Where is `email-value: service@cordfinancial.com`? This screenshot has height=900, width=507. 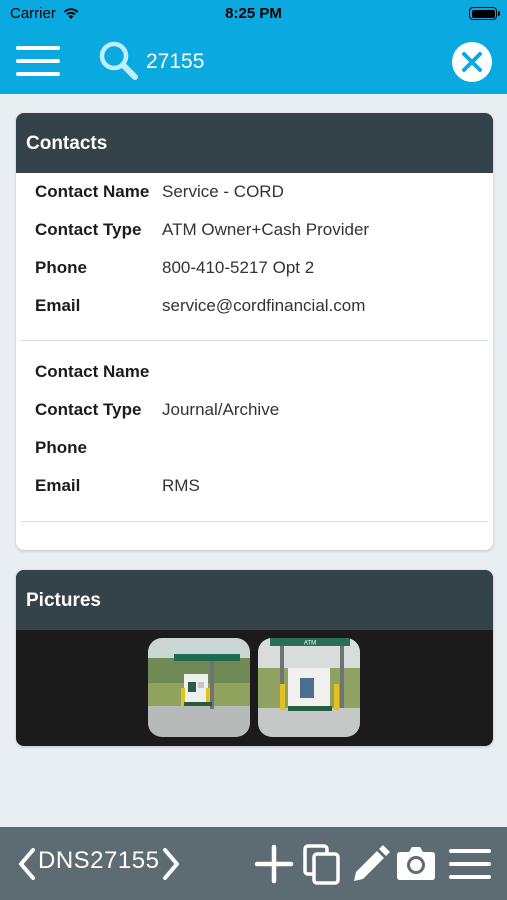
email-value: service@cordfinancial.com is located at coordinates (263, 306).